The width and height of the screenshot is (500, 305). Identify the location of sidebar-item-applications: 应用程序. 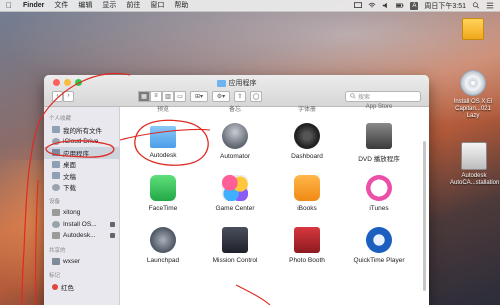
(81, 153).